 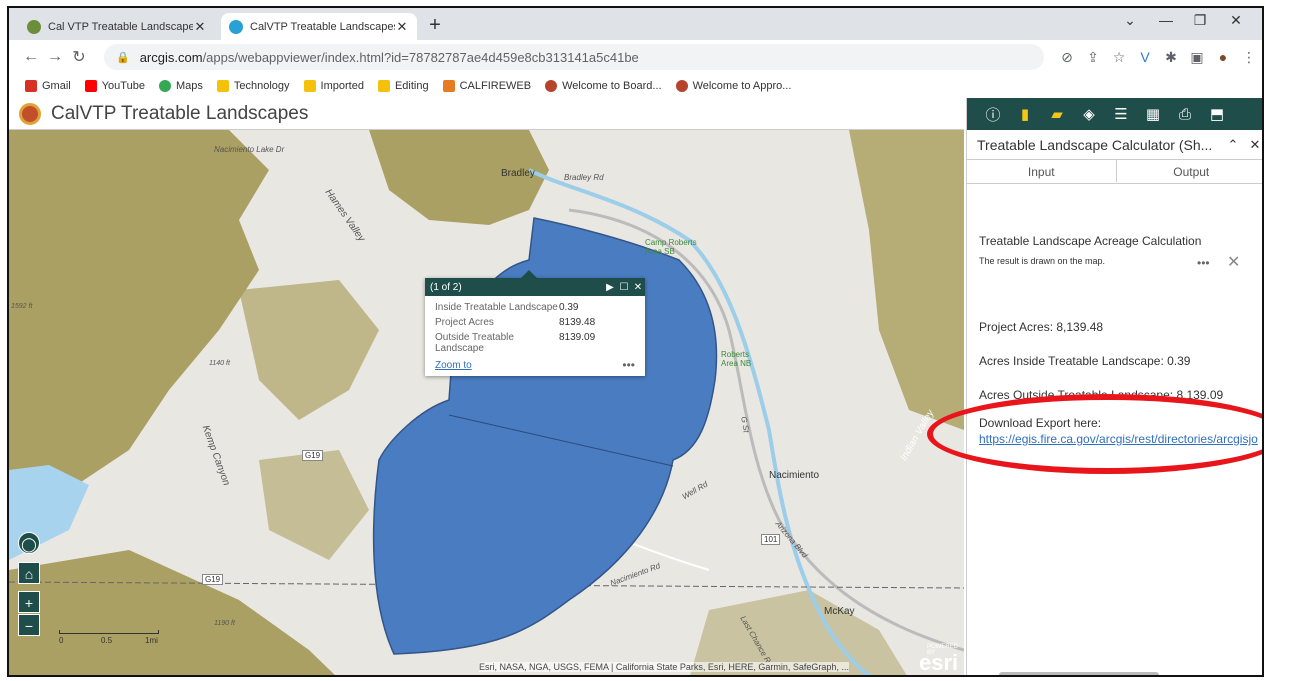 I want to click on popup-field-value: 8139.48, so click(x=577, y=322).